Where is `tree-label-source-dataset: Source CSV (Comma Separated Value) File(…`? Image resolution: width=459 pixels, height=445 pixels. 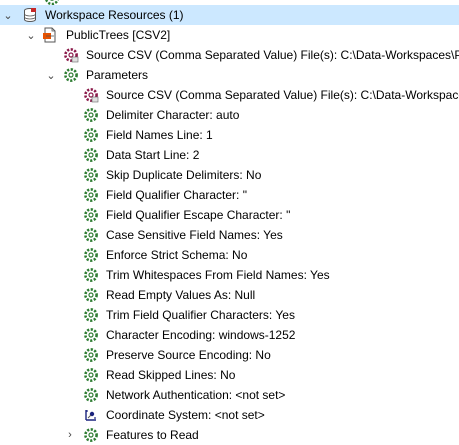
tree-label-source-dataset: Source CSV (Comma Separated Value) File(… is located at coordinates (272, 55).